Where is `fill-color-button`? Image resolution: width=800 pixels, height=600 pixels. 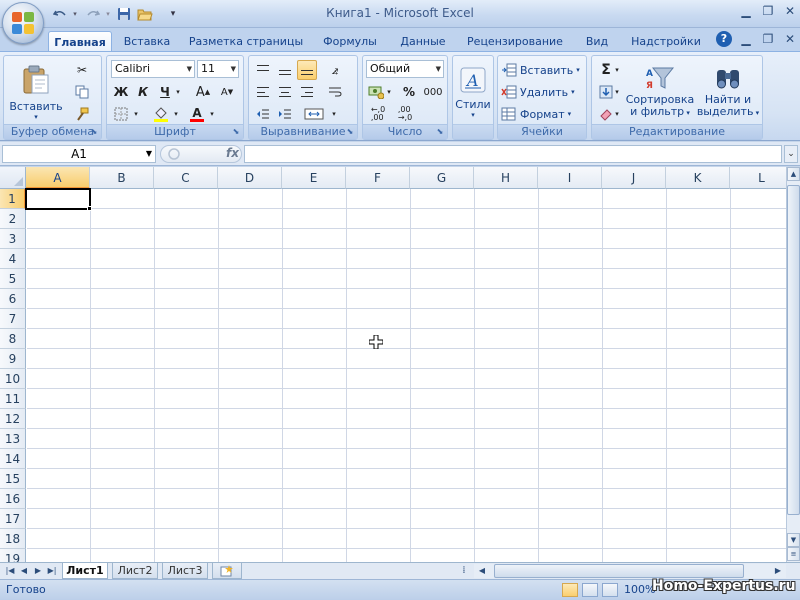 fill-color-button is located at coordinates (161, 114).